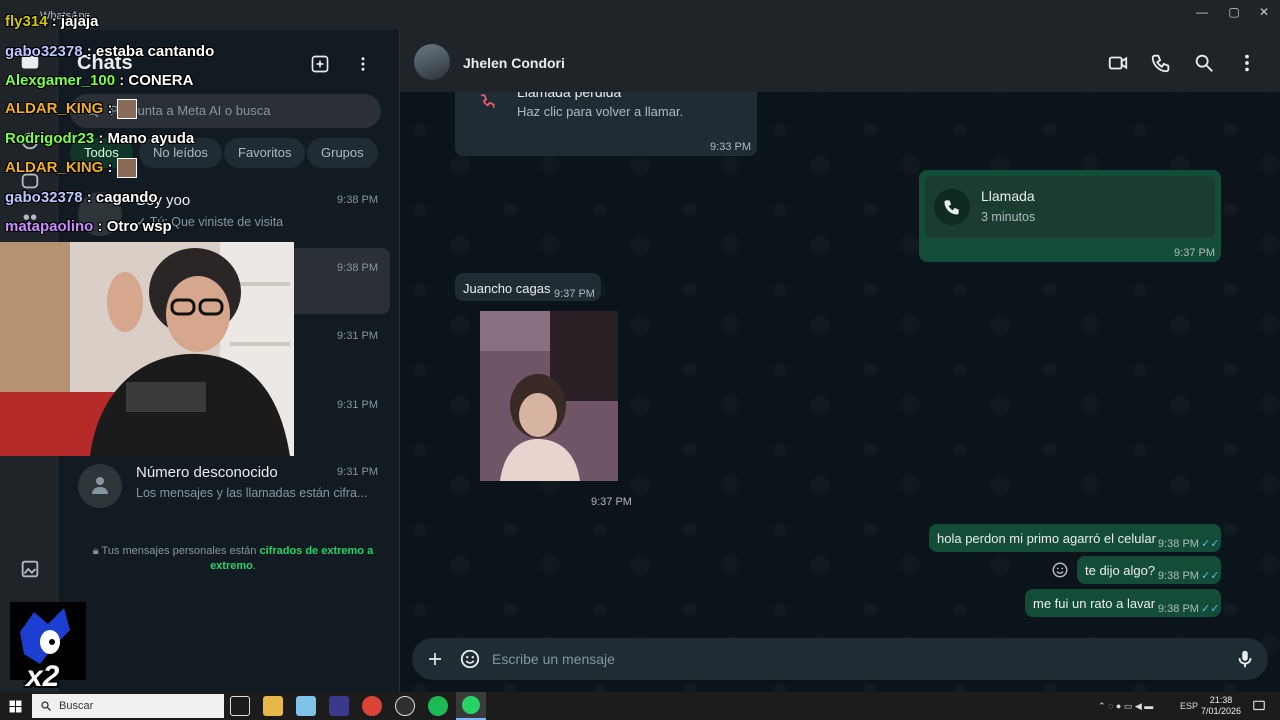 The height and width of the screenshot is (720, 1280). What do you see at coordinates (507, 288) in the screenshot?
I see `message-text: Juancho cagas` at bounding box center [507, 288].